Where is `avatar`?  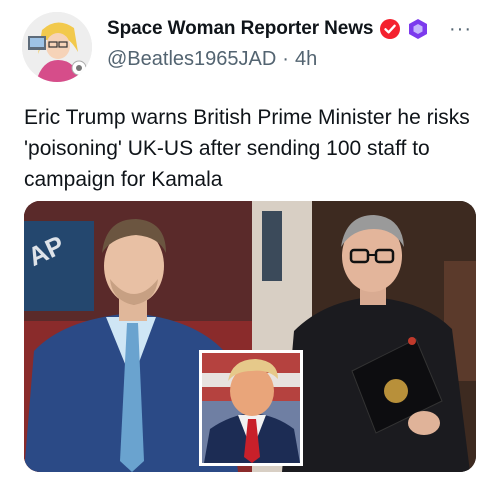 avatar is located at coordinates (57, 47).